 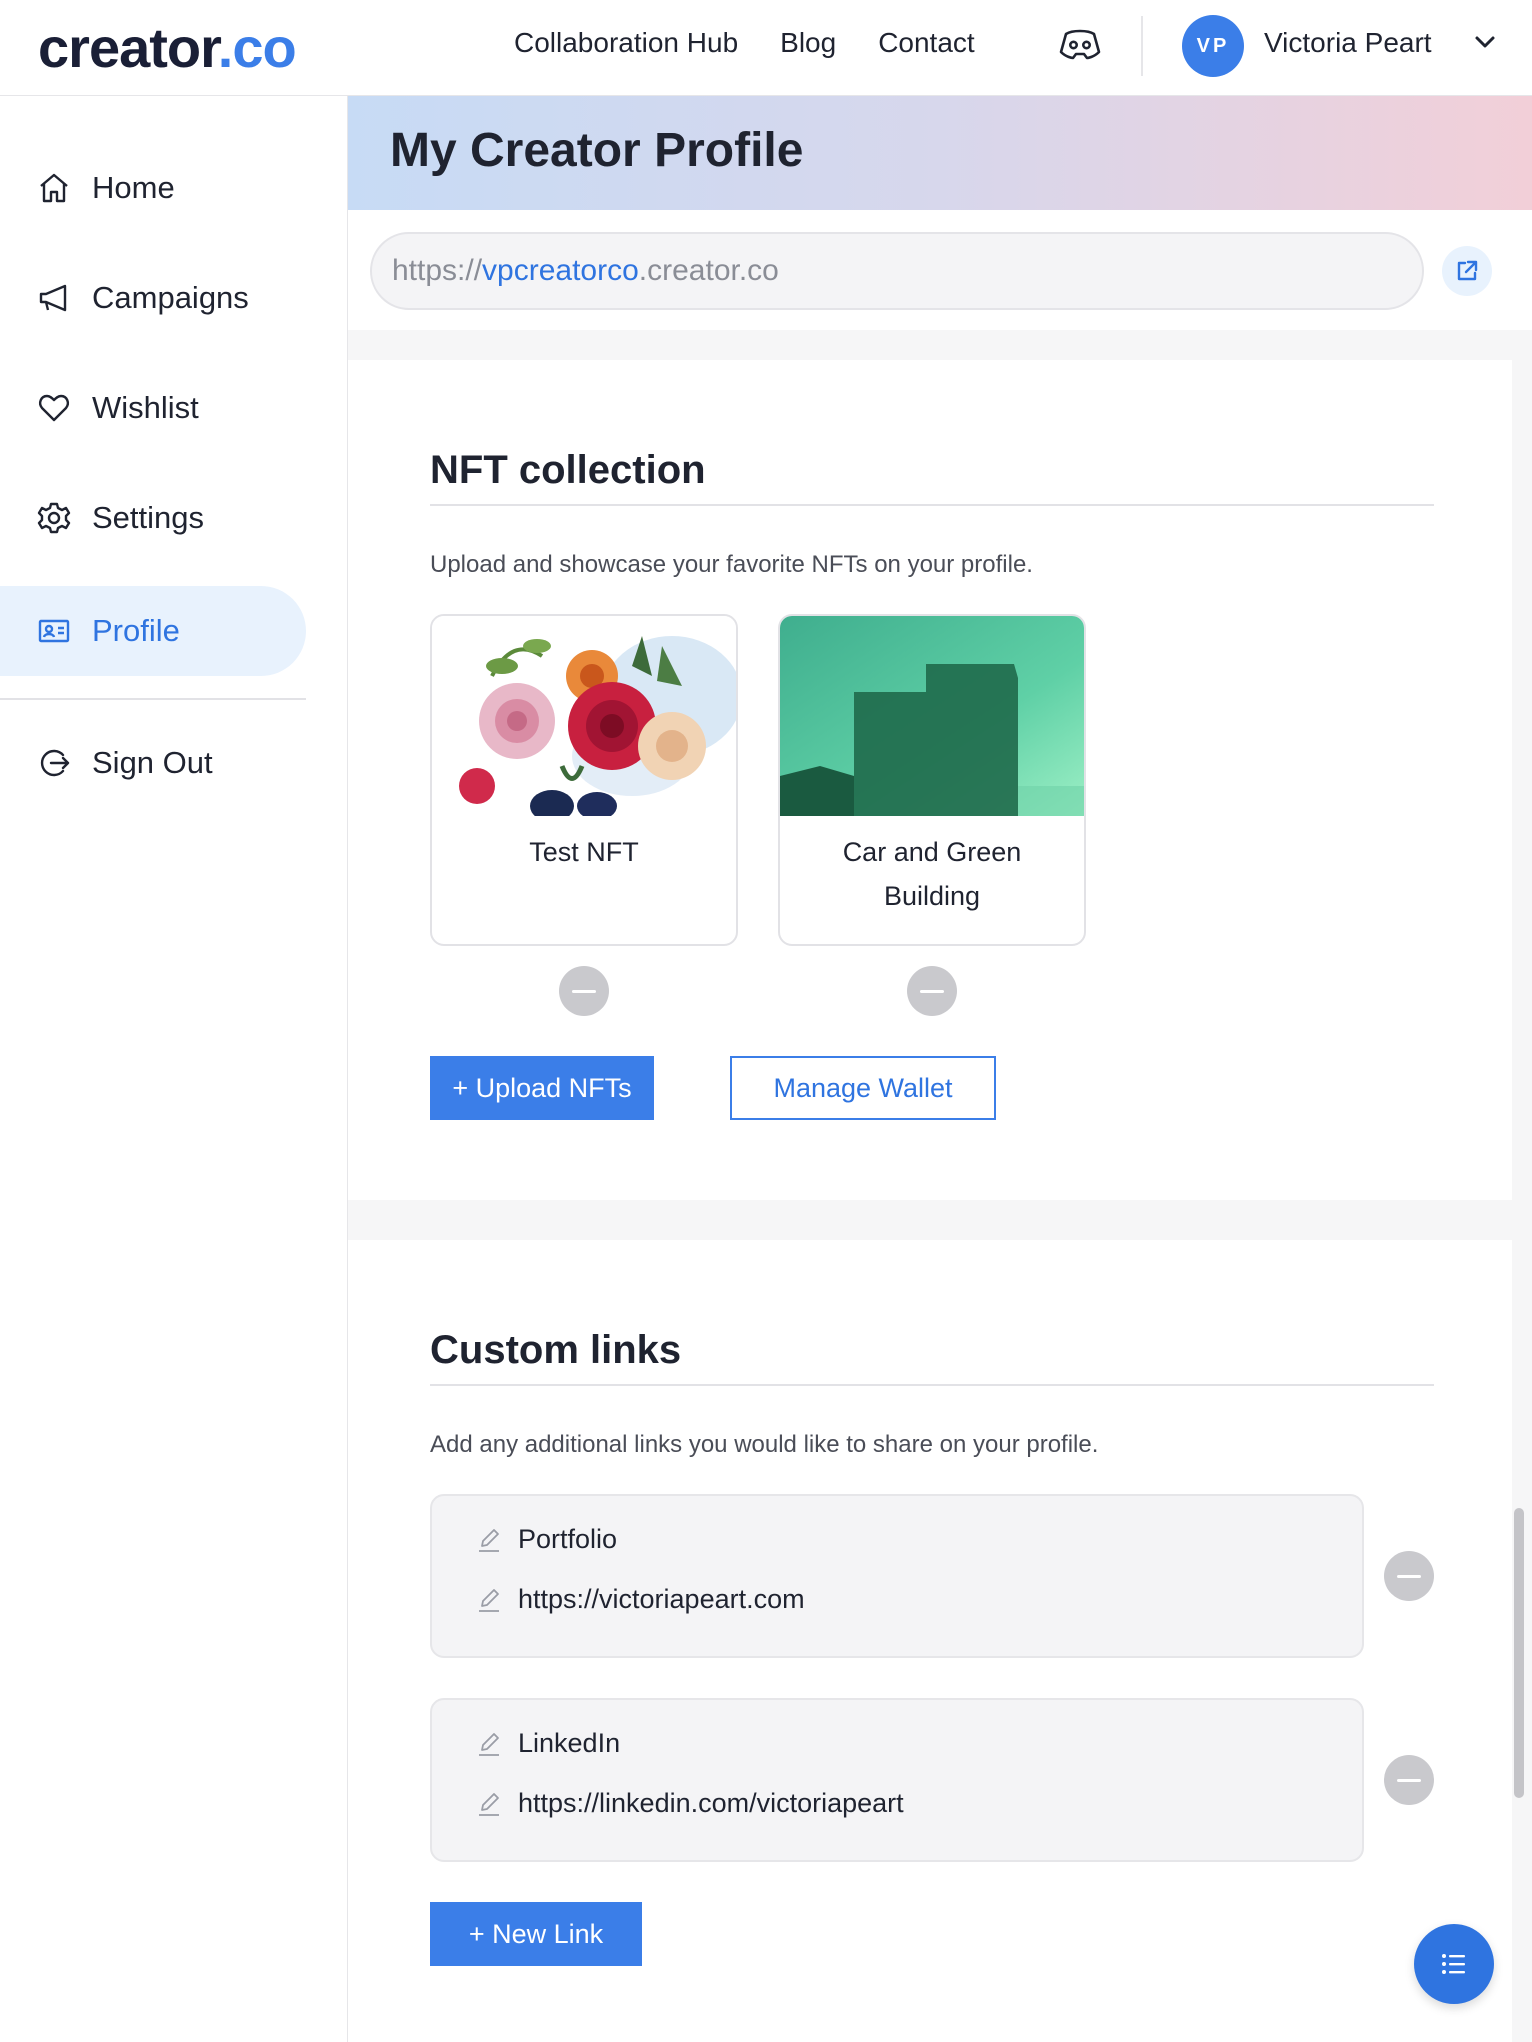 I want to click on nft-heading: NFT collection, so click(x=568, y=470).